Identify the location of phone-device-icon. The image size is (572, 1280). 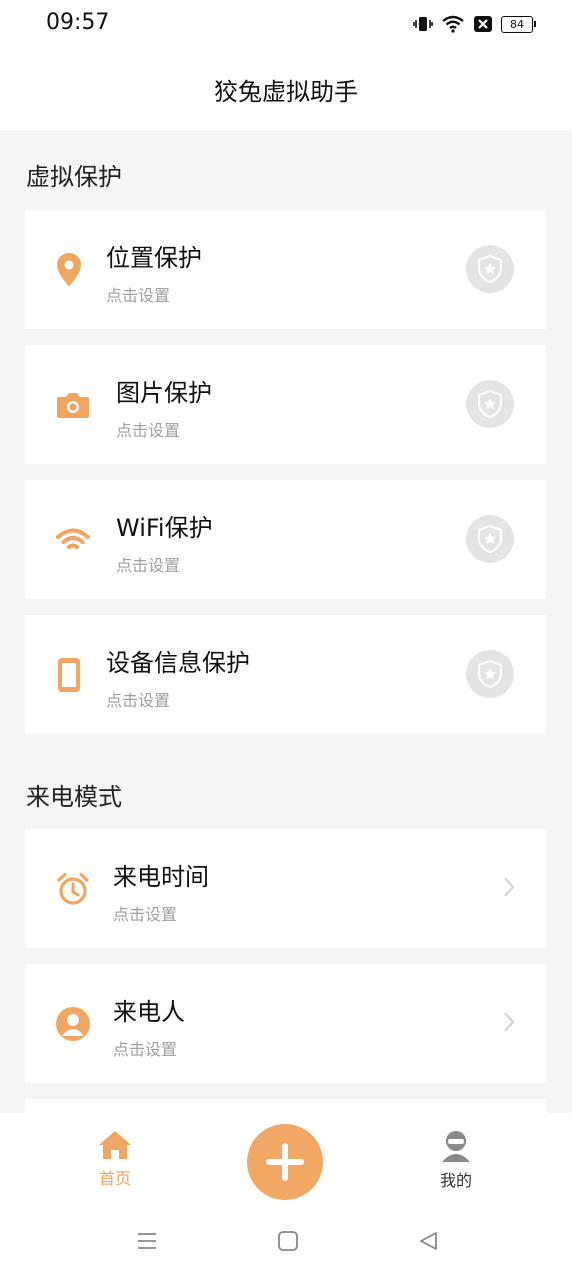
(69, 675).